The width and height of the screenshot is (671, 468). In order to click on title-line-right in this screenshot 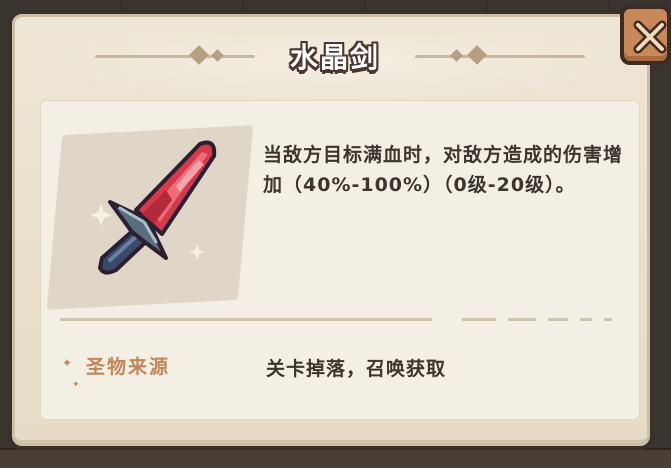, I will do `click(500, 56)`.